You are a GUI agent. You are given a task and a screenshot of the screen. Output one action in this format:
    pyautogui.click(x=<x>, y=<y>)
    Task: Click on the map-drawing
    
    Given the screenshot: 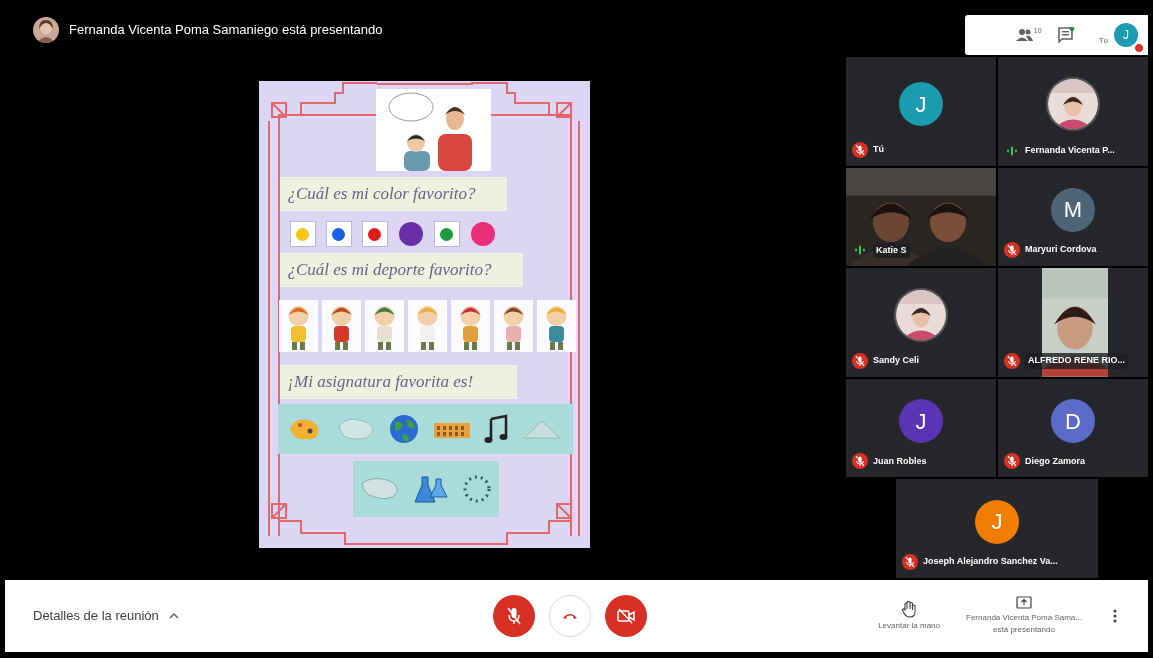 What is the action you would take?
    pyautogui.click(x=355, y=429)
    